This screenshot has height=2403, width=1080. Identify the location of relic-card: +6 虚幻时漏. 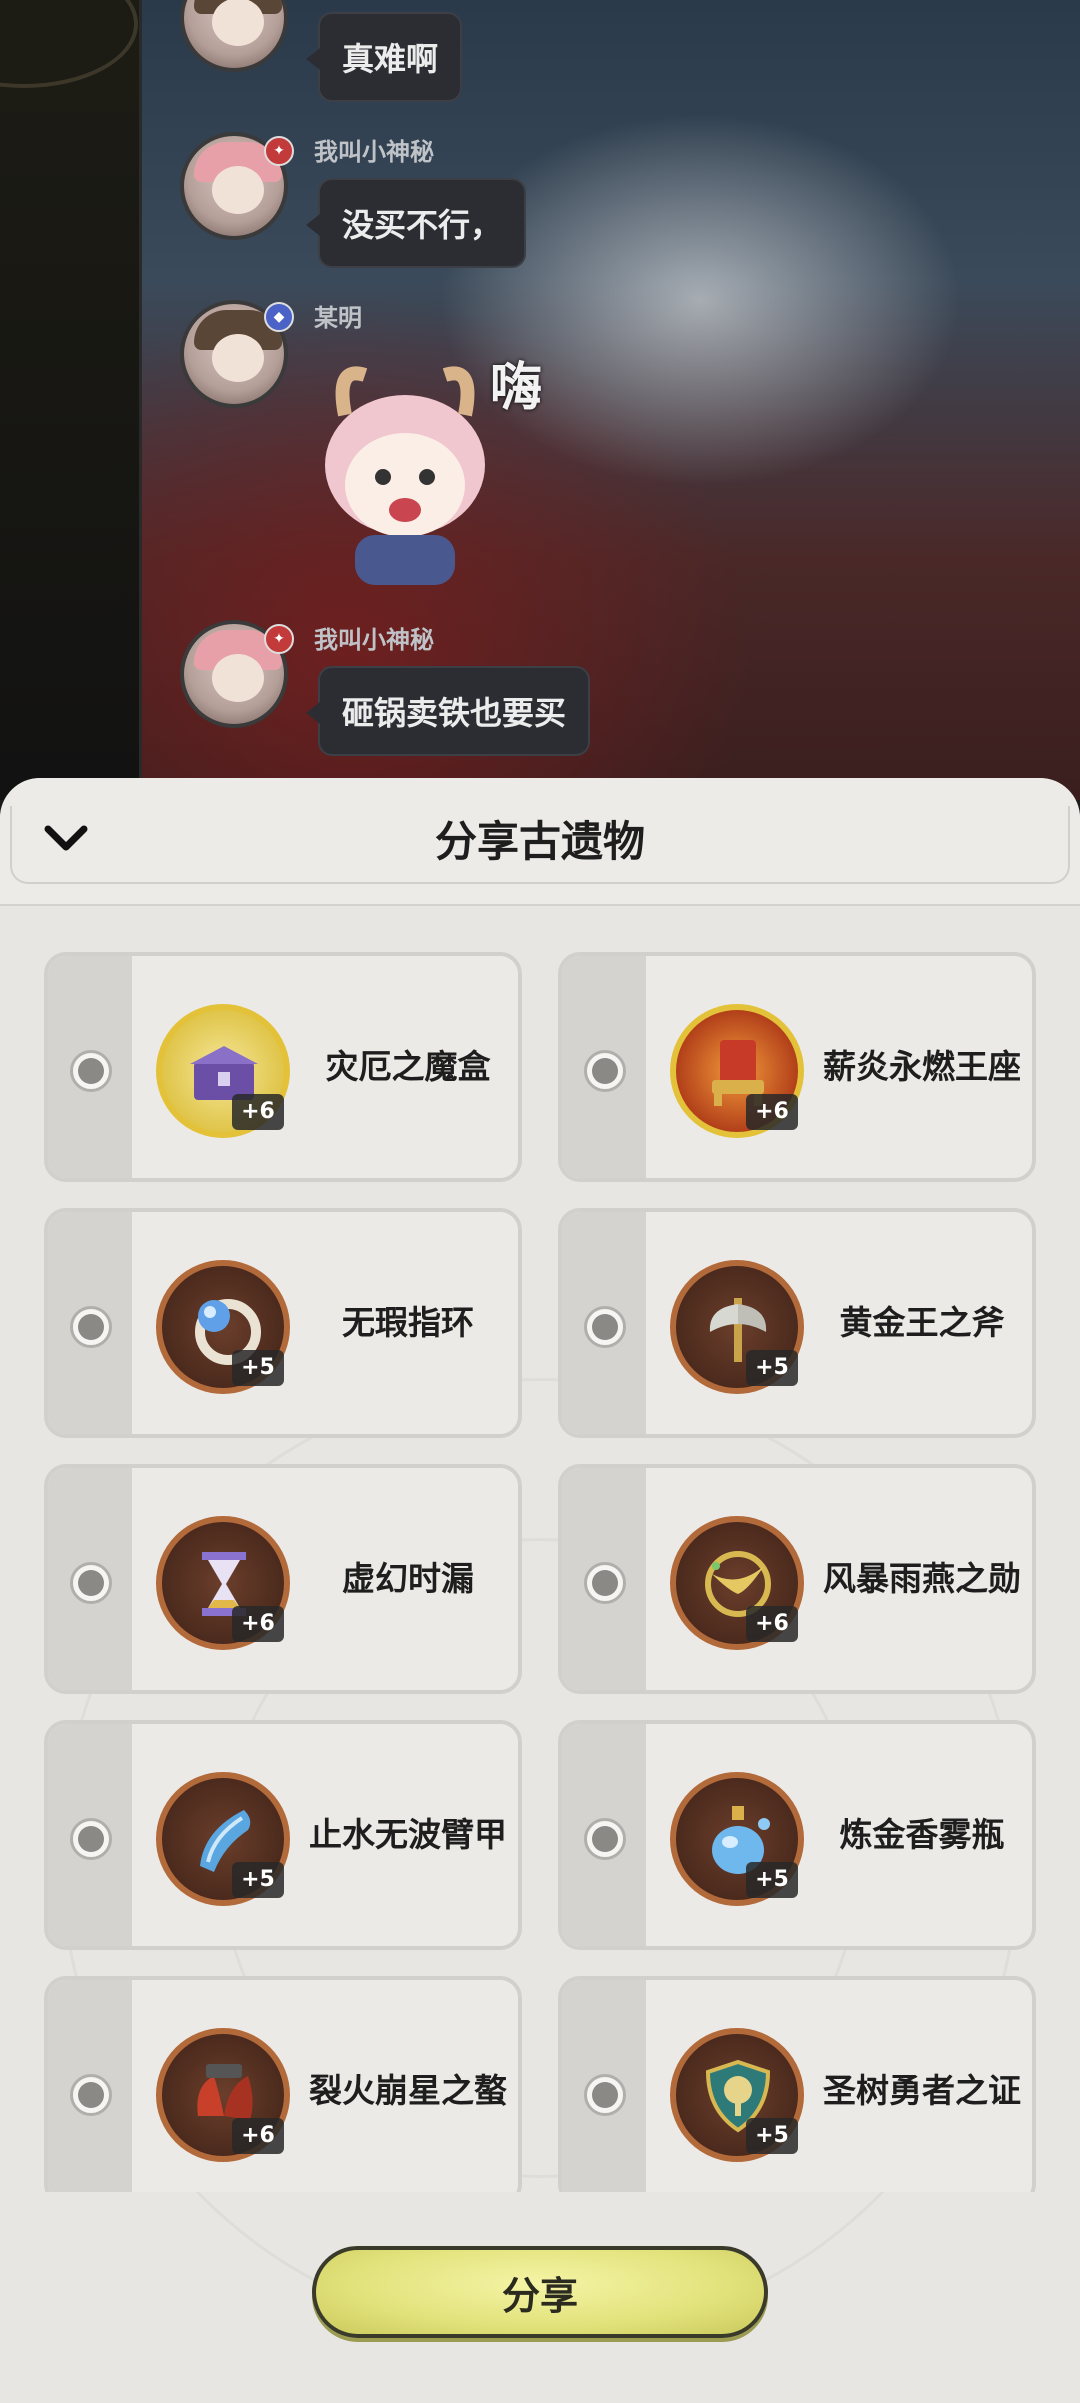
(283, 1579).